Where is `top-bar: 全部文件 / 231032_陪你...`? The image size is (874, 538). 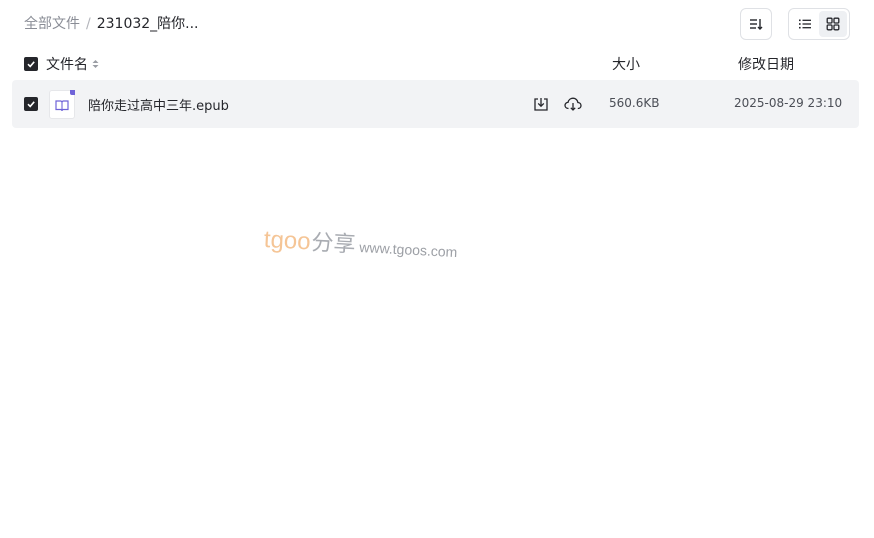
top-bar: 全部文件 / 231032_陪你... is located at coordinates (437, 24).